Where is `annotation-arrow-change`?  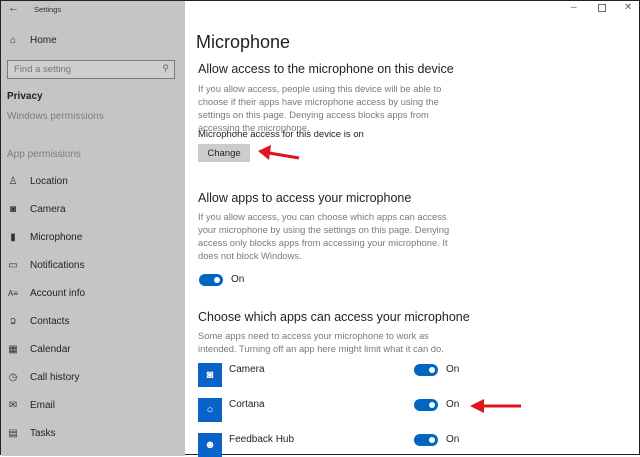 annotation-arrow-change is located at coordinates (279, 152).